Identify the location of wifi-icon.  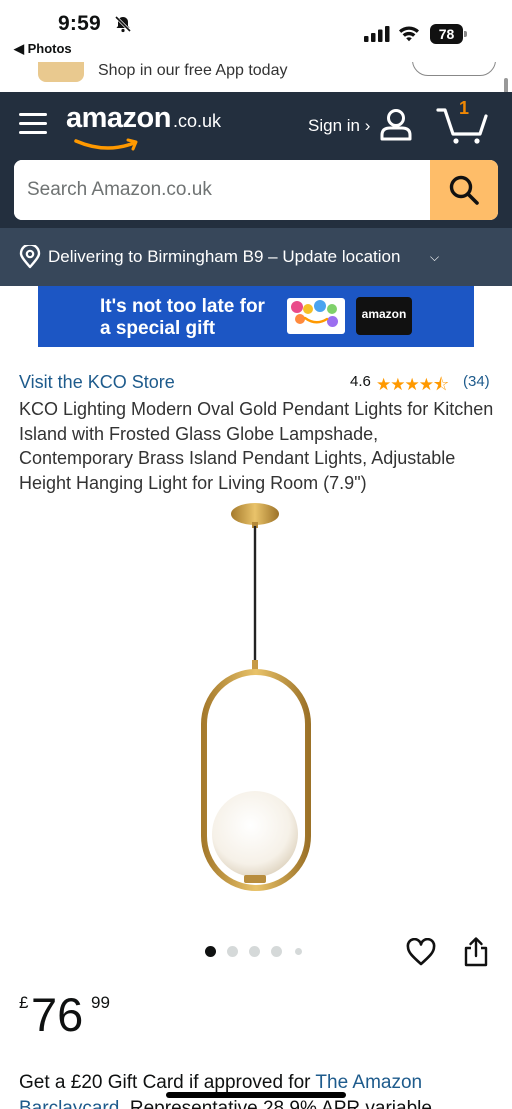
(409, 34).